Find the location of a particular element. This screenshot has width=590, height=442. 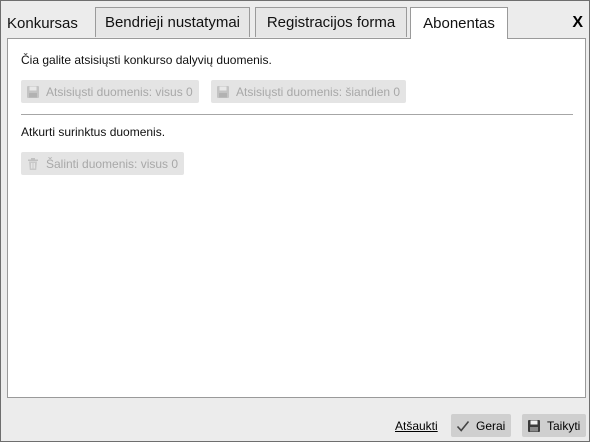

restore-description: Atkurti surinktus duomenis. is located at coordinates (93, 132).